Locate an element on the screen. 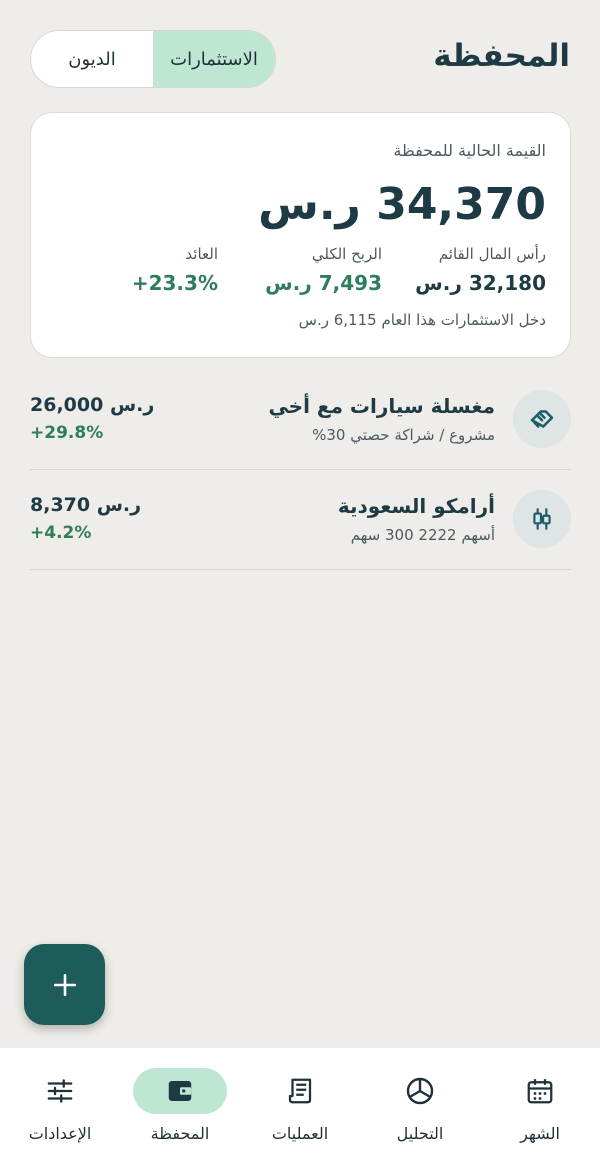 The image size is (600, 1165). nav-label: العمليات is located at coordinates (300, 1133).